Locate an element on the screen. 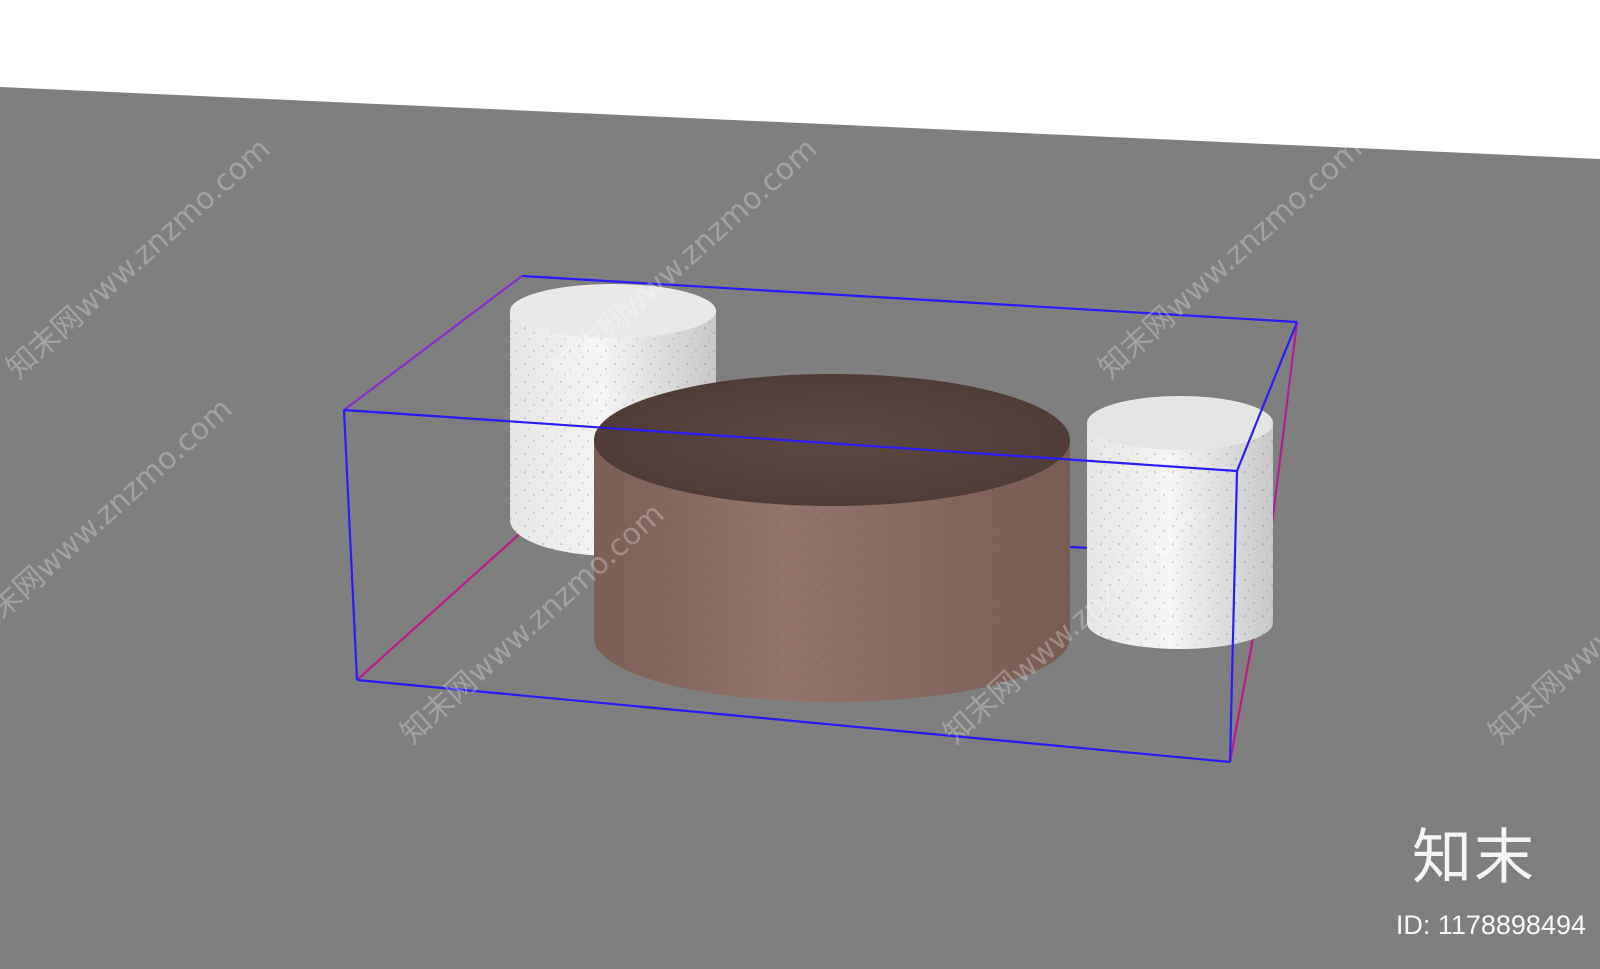  asset-id-label: ID: 1178898494 is located at coordinates (1490, 925).